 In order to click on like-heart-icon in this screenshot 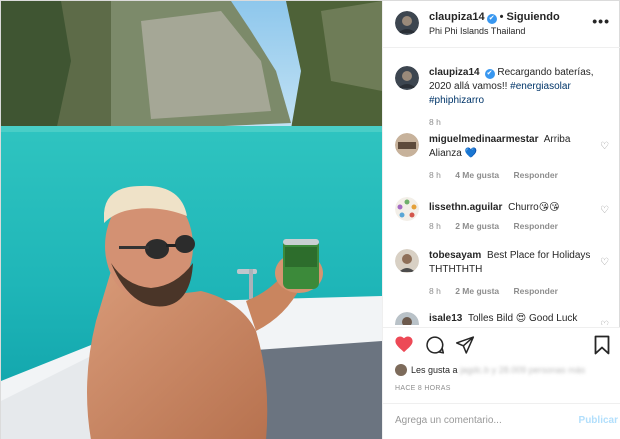, I will do `click(404, 344)`.